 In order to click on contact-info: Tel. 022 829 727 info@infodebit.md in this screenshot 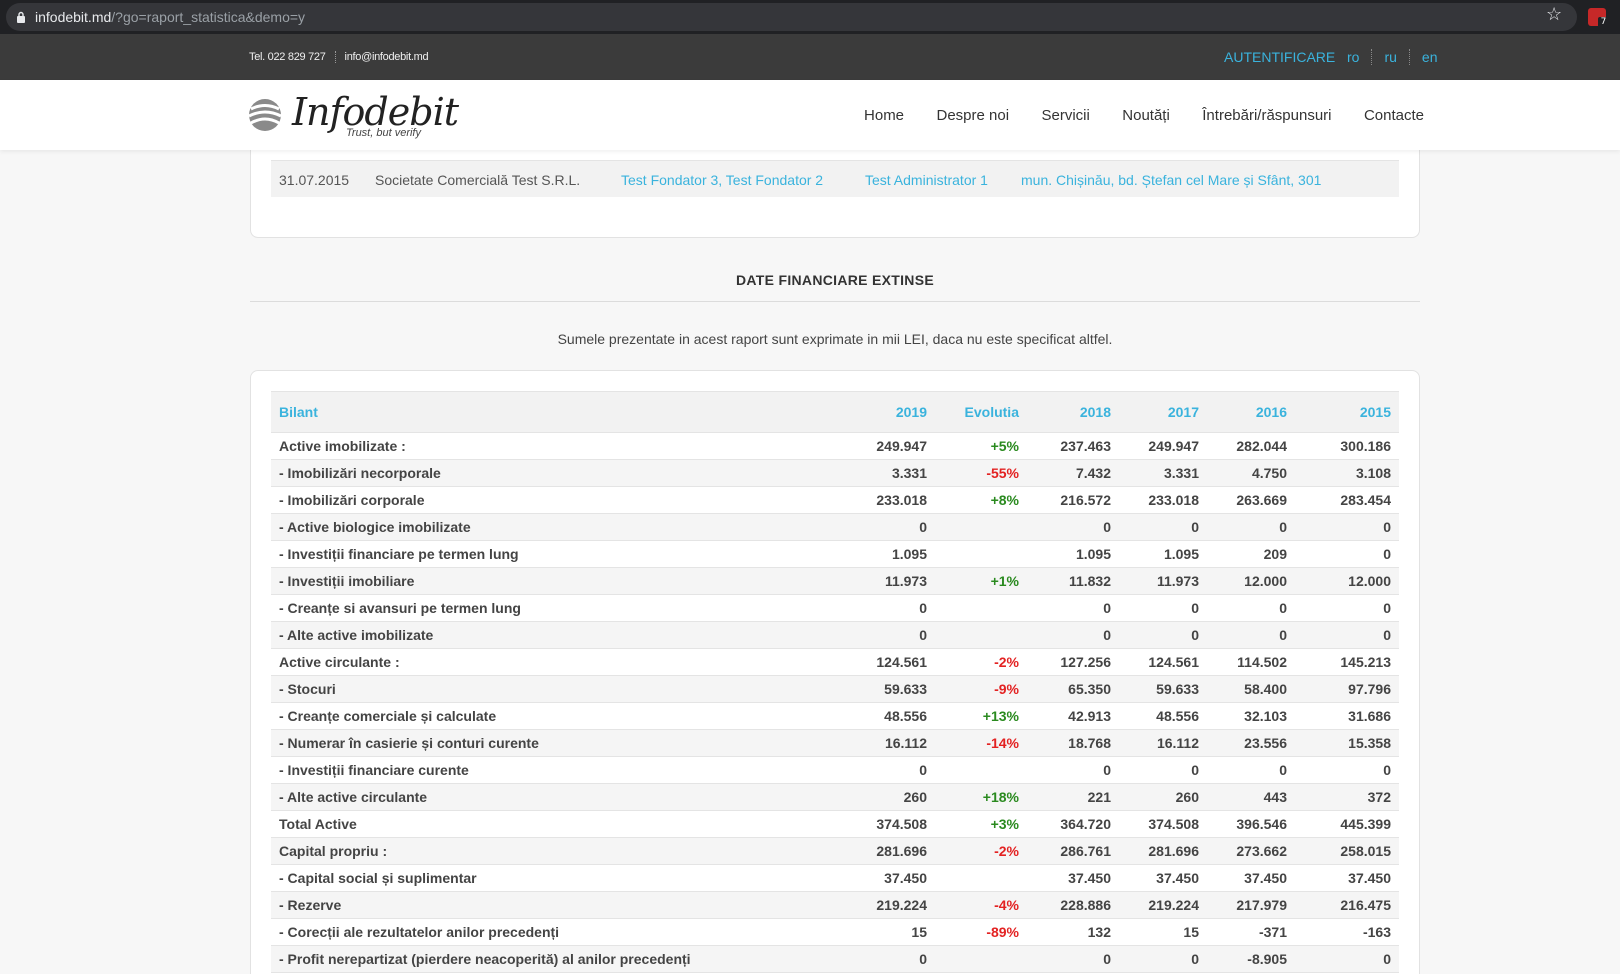, I will do `click(339, 57)`.